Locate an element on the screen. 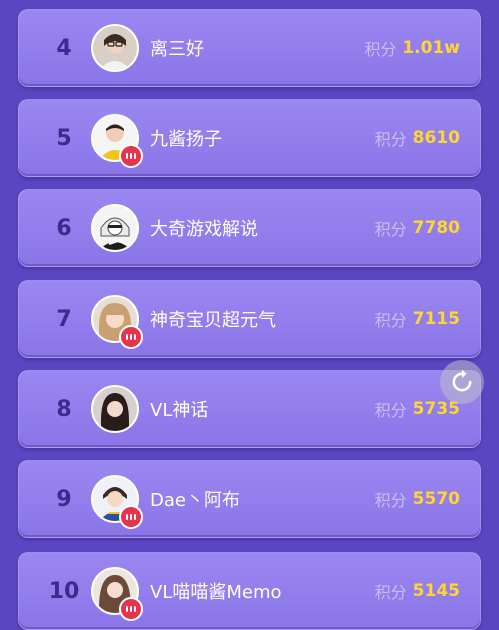  score-value: 5570 is located at coordinates (436, 499).